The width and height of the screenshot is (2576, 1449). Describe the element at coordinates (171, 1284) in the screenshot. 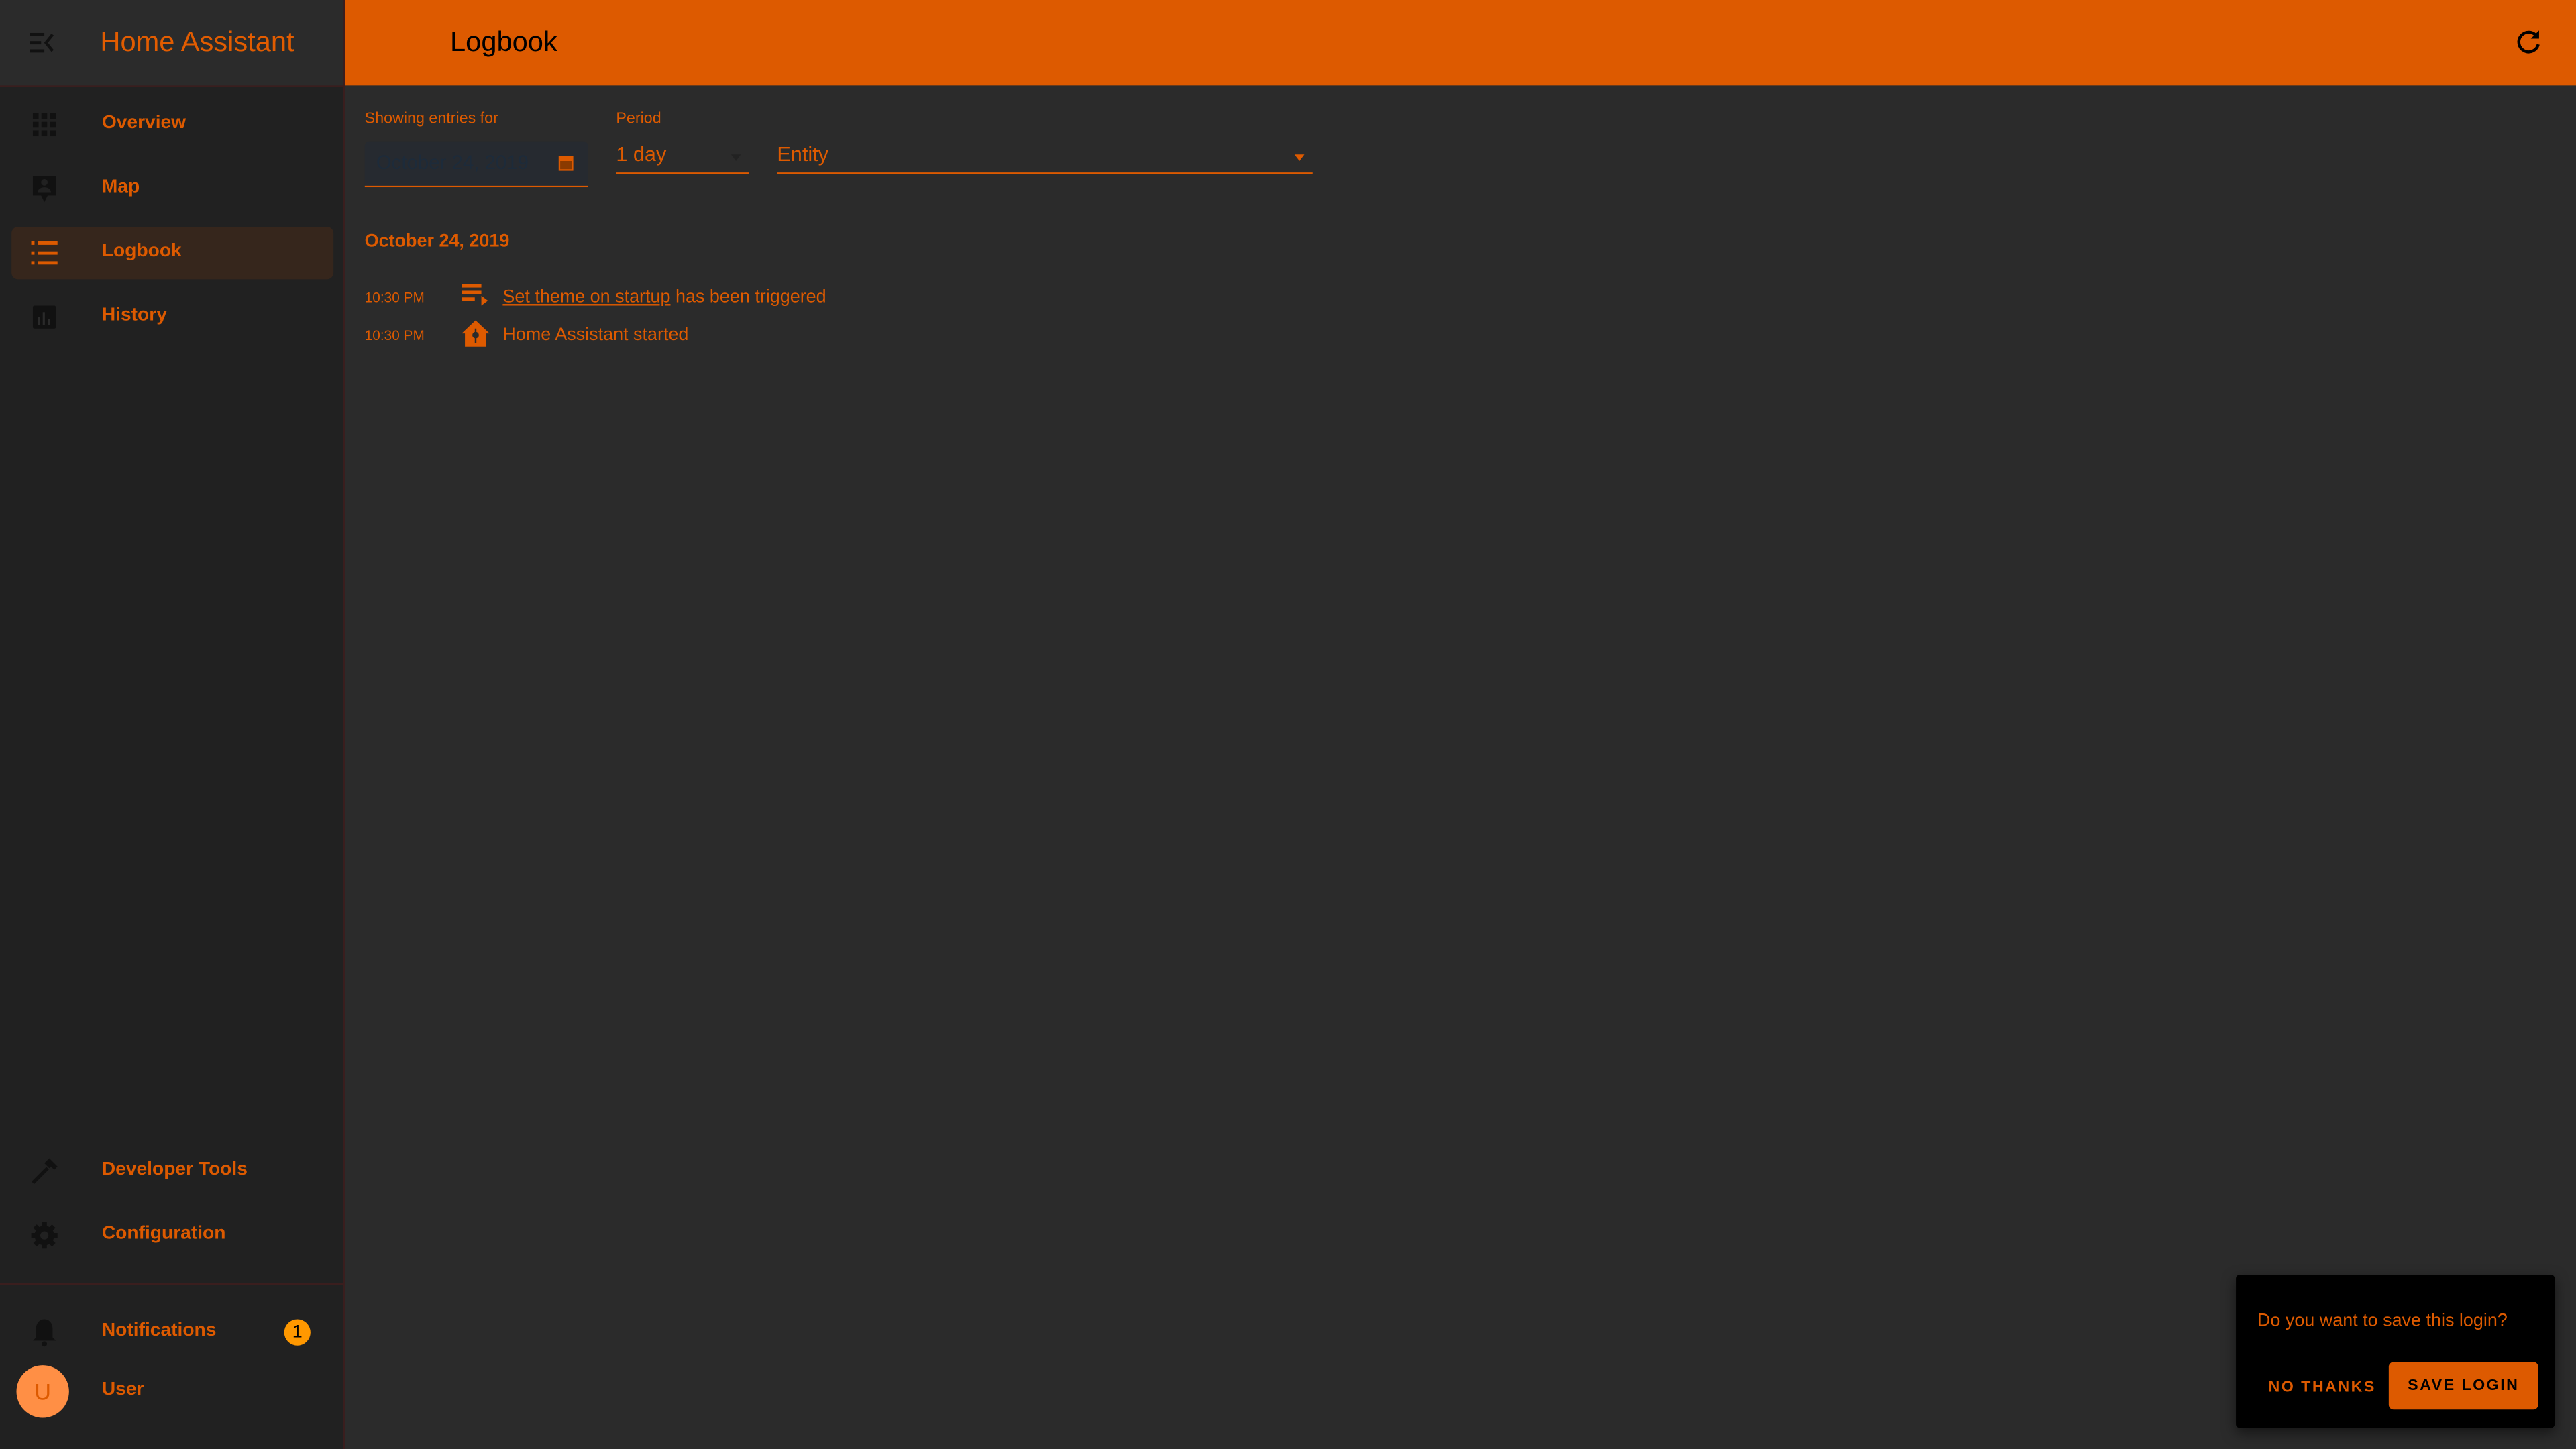

I see `sidebar-divider` at that location.